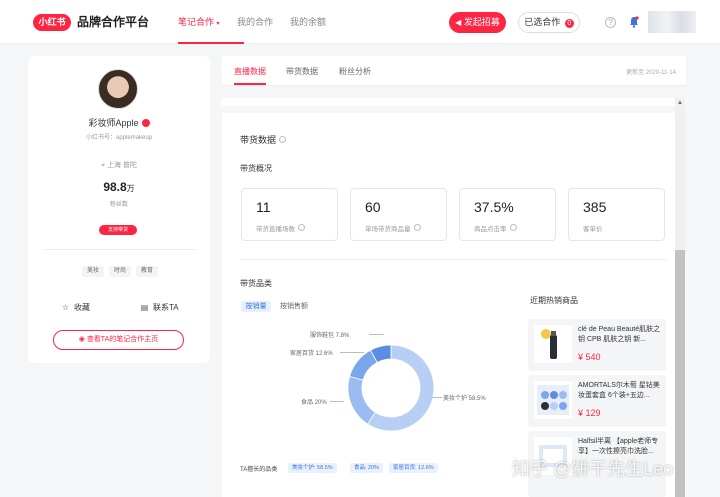 The image size is (720, 497). I want to click on chat-icon: ▤, so click(144, 307).